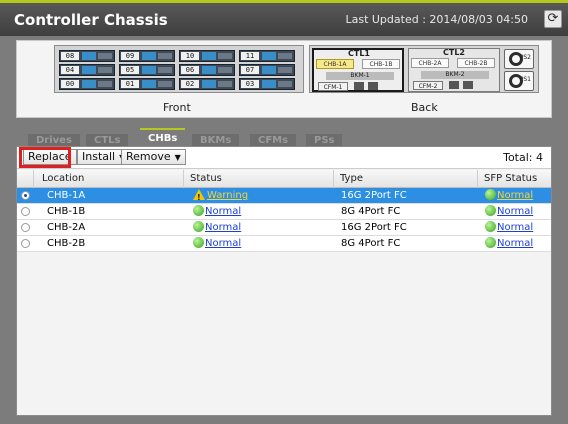 The width and height of the screenshot is (568, 424). What do you see at coordinates (199, 196) in the screenshot?
I see `warning-icon` at bounding box center [199, 196].